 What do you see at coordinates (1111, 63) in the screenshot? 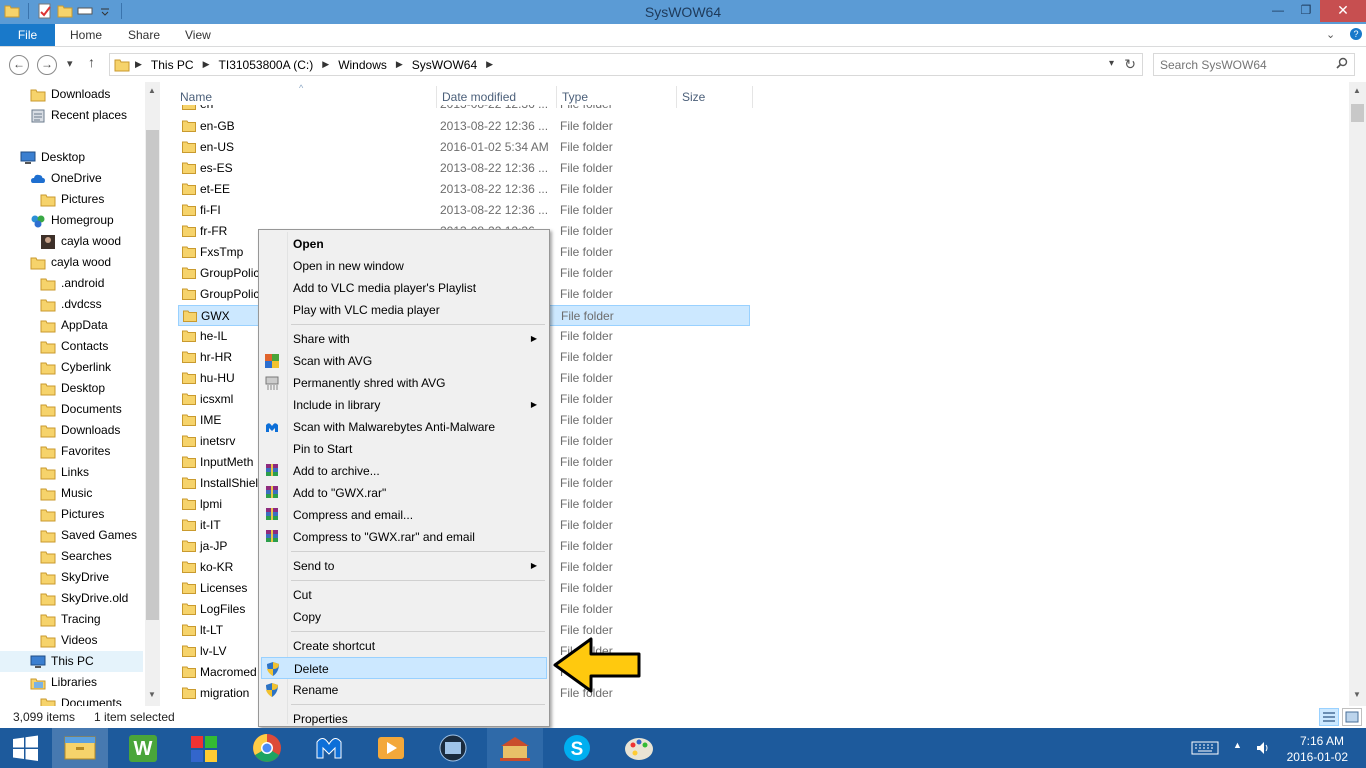
I see `address-dropdown-icon: ▾` at bounding box center [1111, 63].